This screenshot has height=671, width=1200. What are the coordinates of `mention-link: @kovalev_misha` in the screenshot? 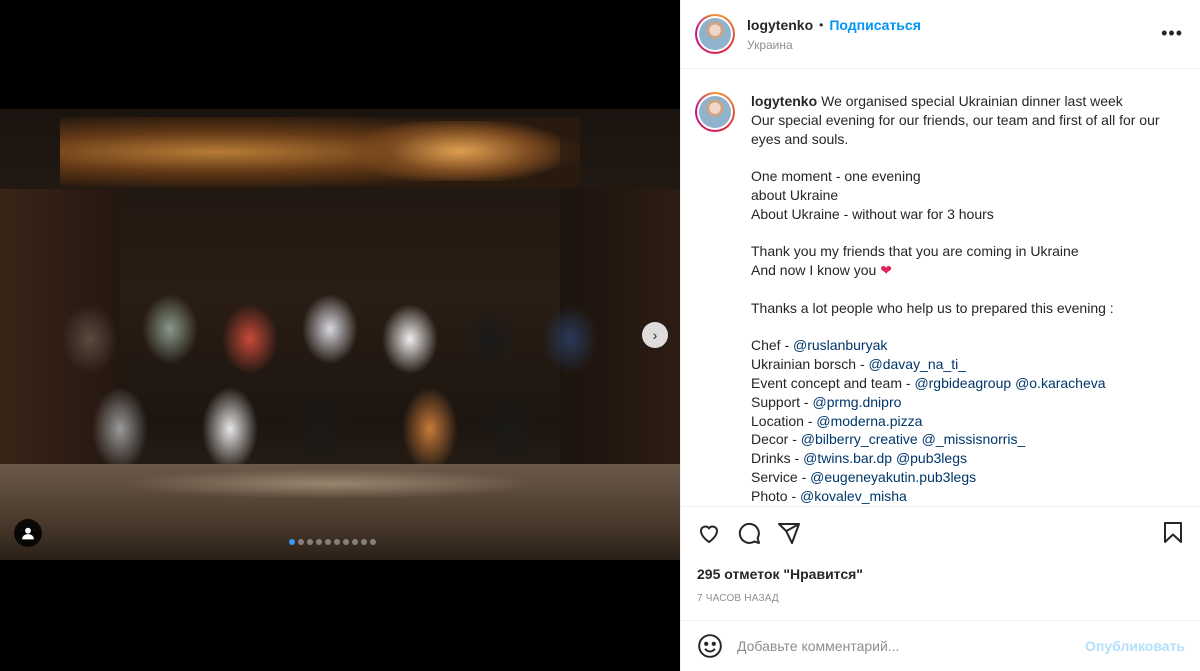 It's located at (853, 496).